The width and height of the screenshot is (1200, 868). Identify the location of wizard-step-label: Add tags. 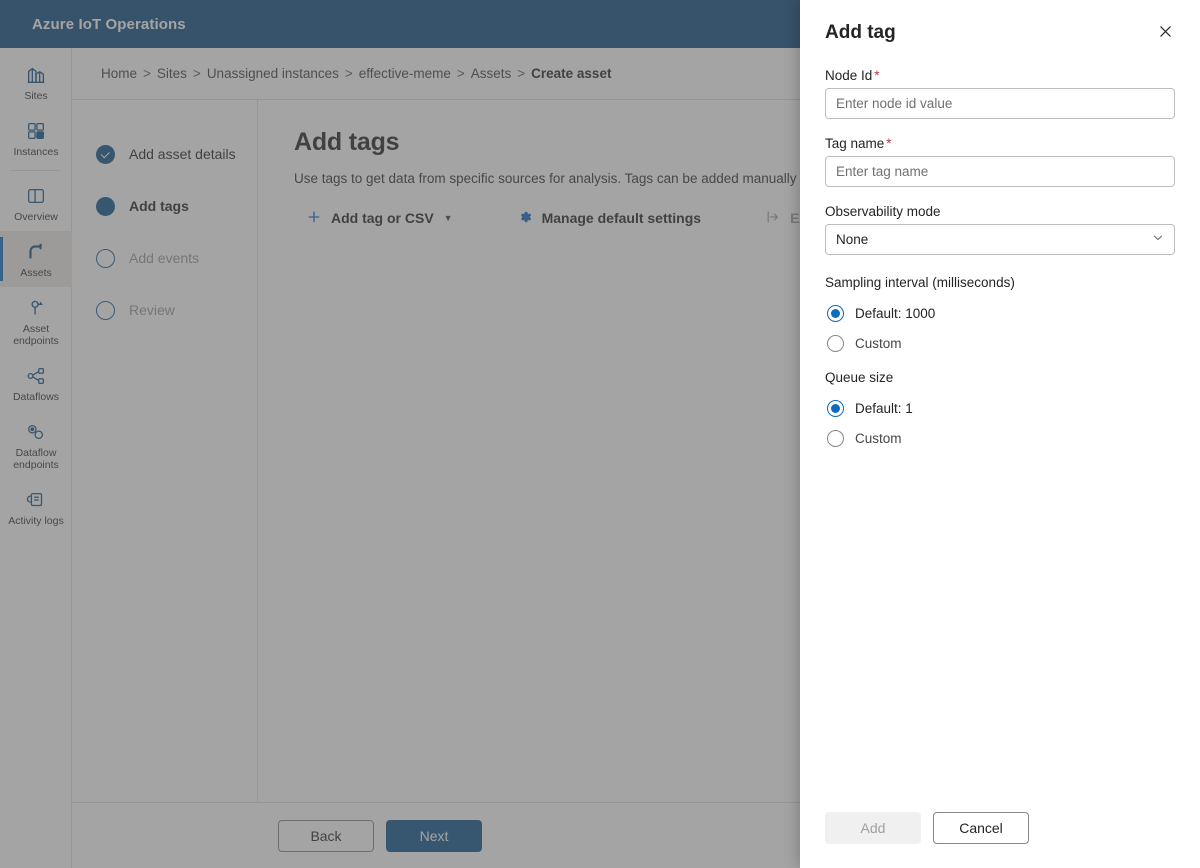
(159, 206).